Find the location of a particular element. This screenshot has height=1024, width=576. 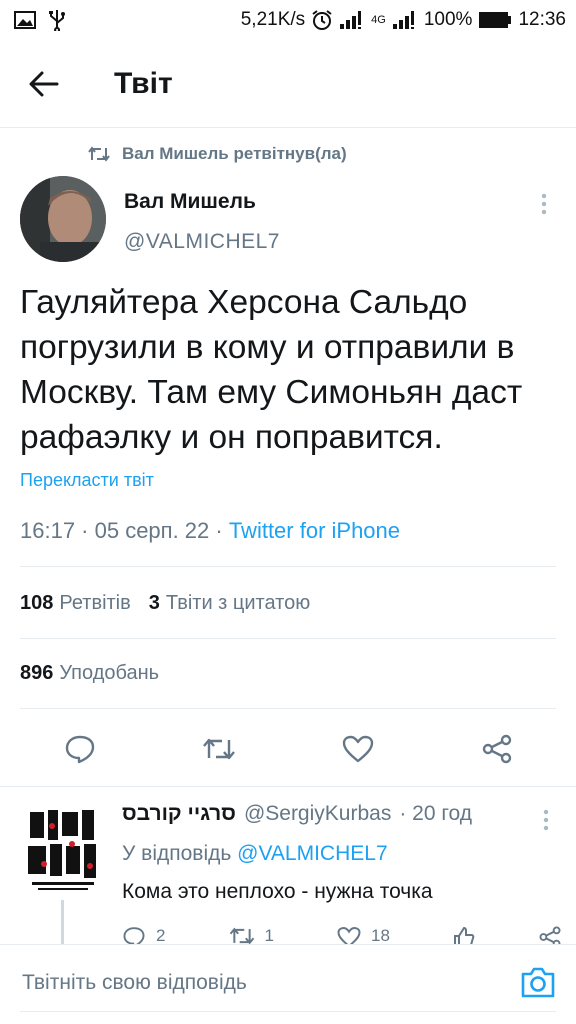

reply-replies-count: 2 is located at coordinates (161, 935).